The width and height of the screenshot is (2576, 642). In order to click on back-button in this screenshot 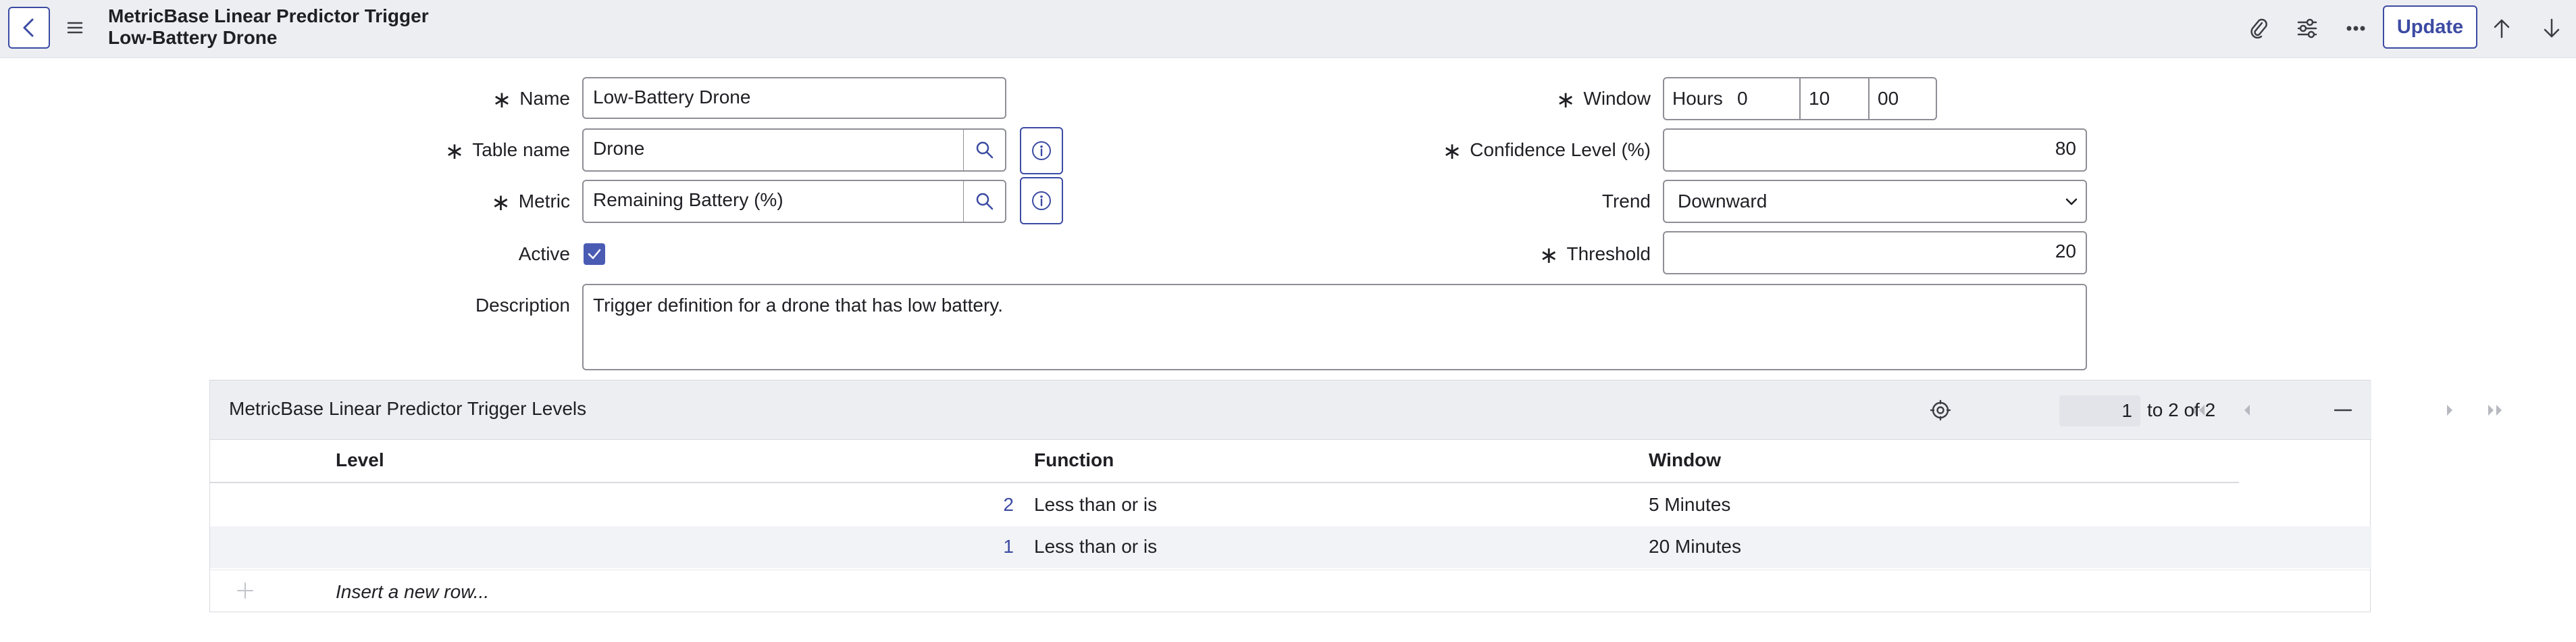, I will do `click(29, 28)`.